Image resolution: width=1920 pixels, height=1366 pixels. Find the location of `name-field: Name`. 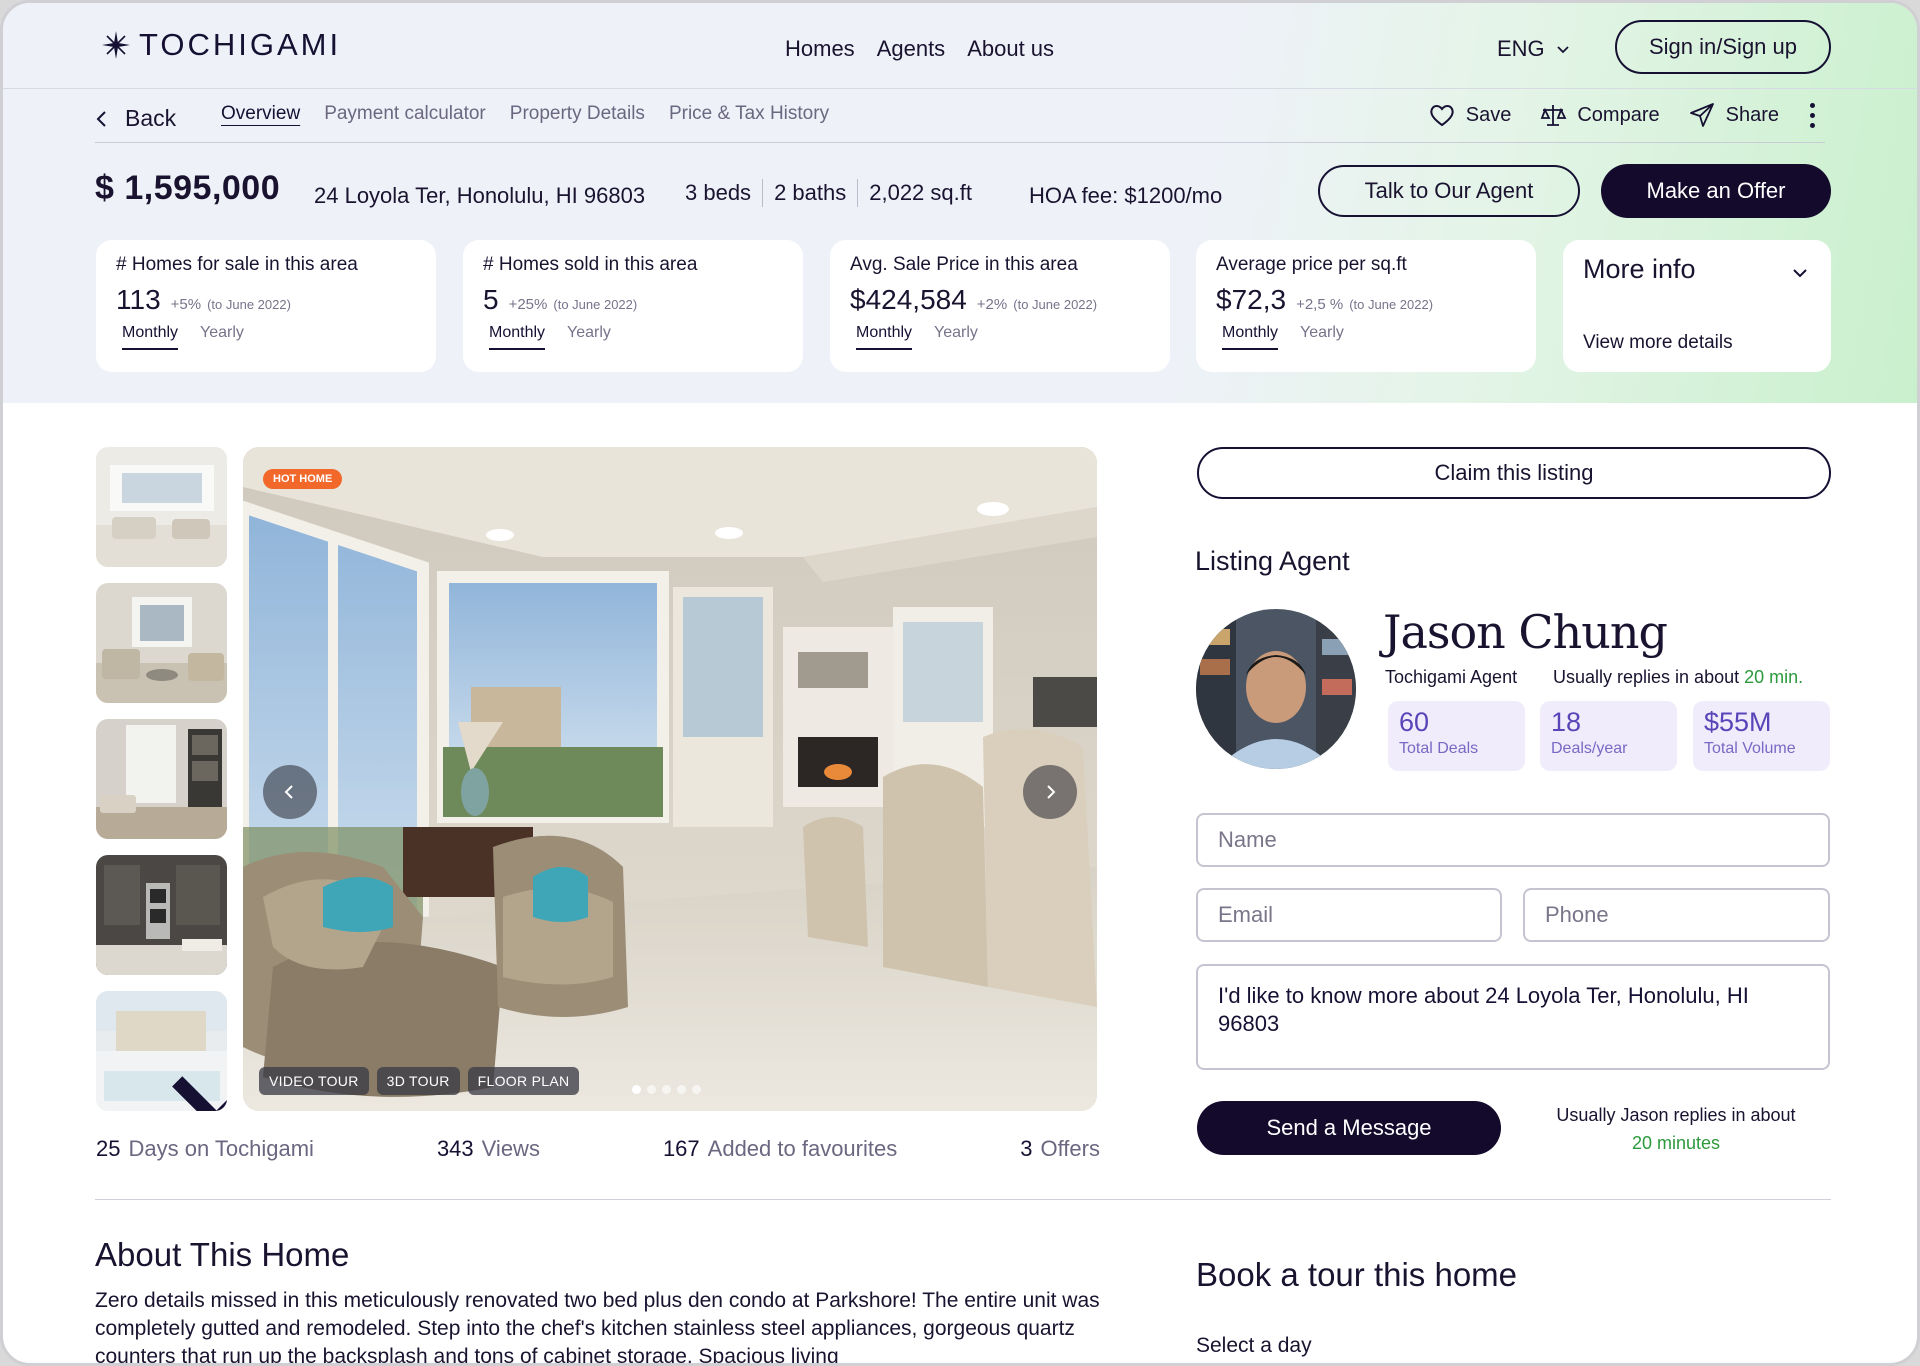

name-field: Name is located at coordinates (1513, 840).